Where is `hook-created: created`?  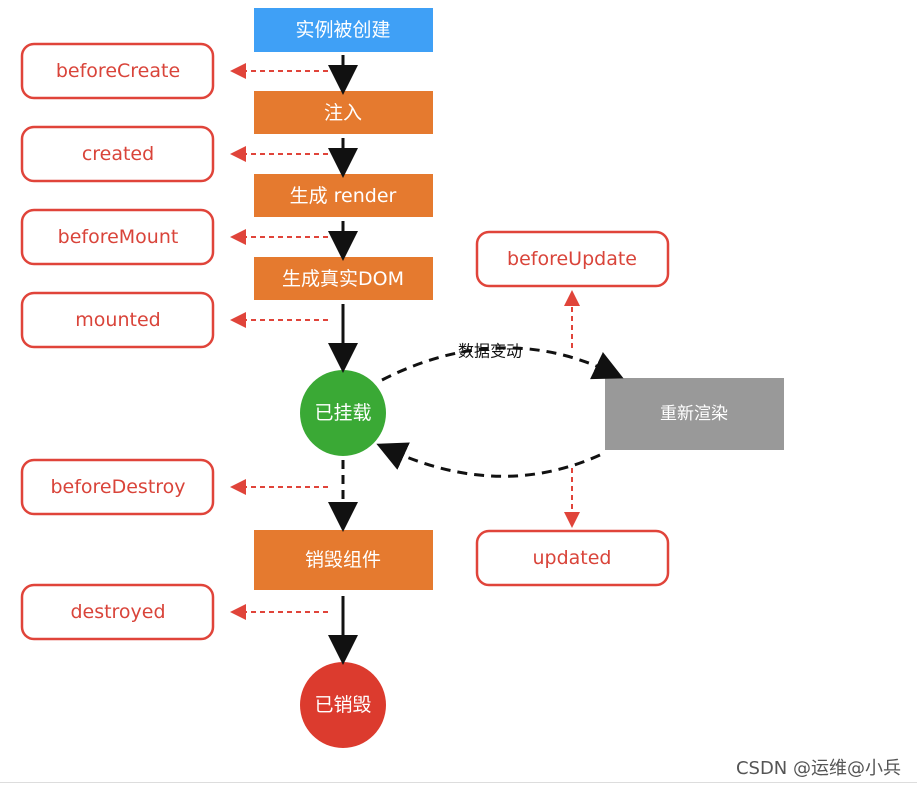 hook-created: created is located at coordinates (117, 154).